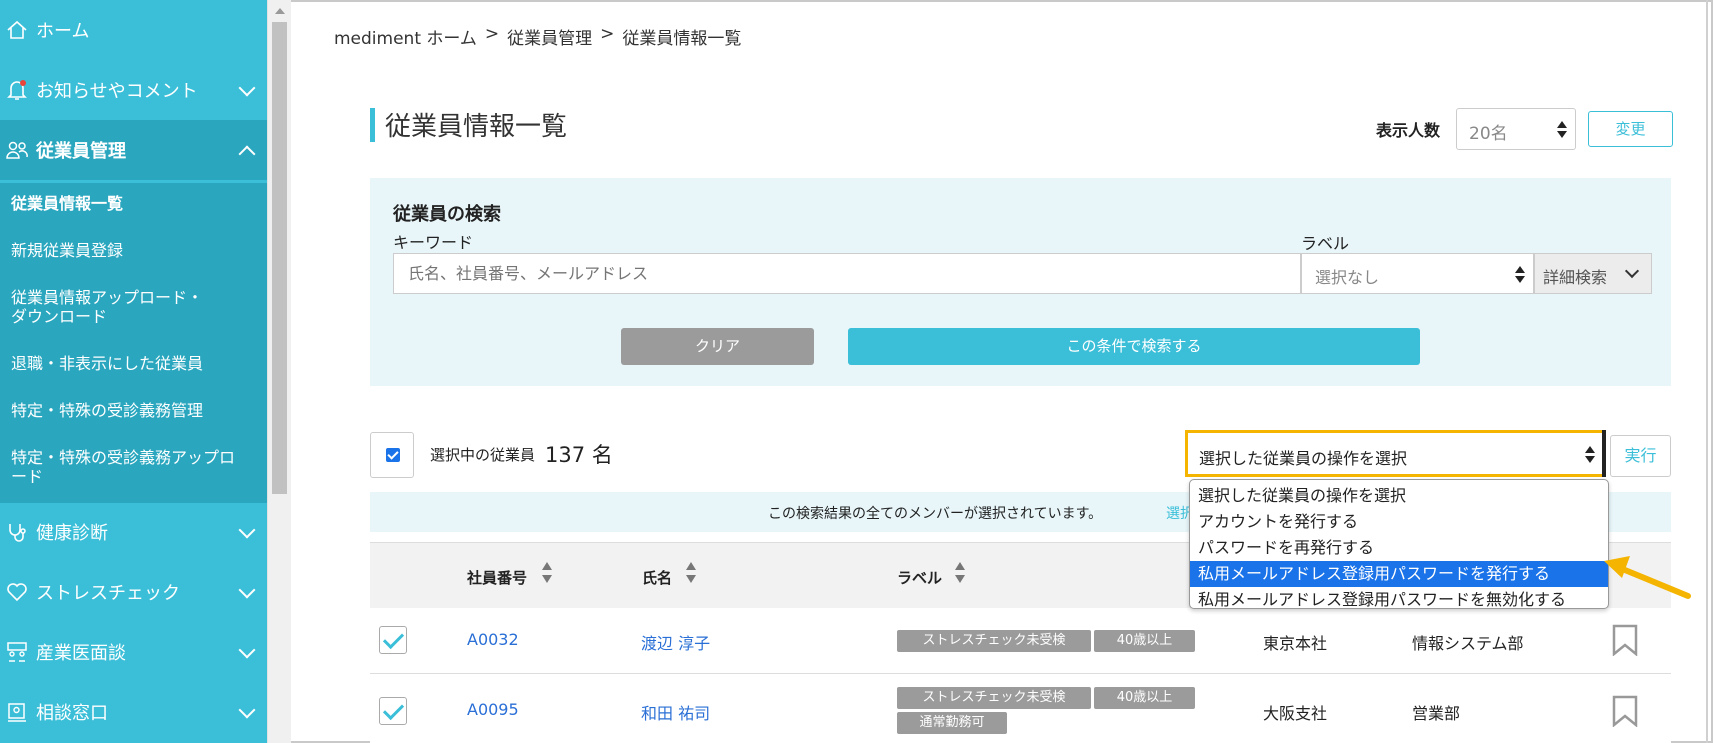  Describe the element at coordinates (133, 250) in the screenshot. I see `submenu-item-new-employee: 新規従業員登録` at that location.